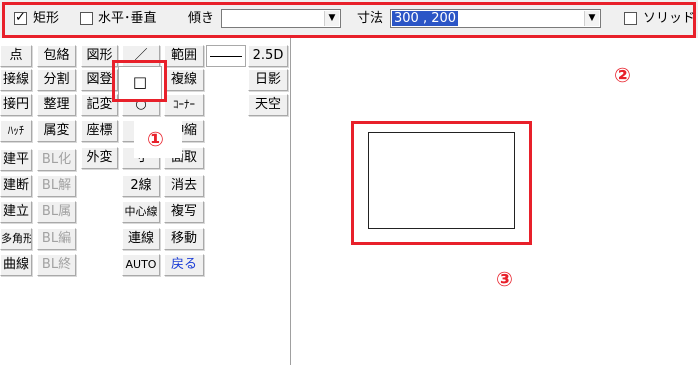  I want to click on size-combo: 300 , 200 ▼, so click(495, 18).